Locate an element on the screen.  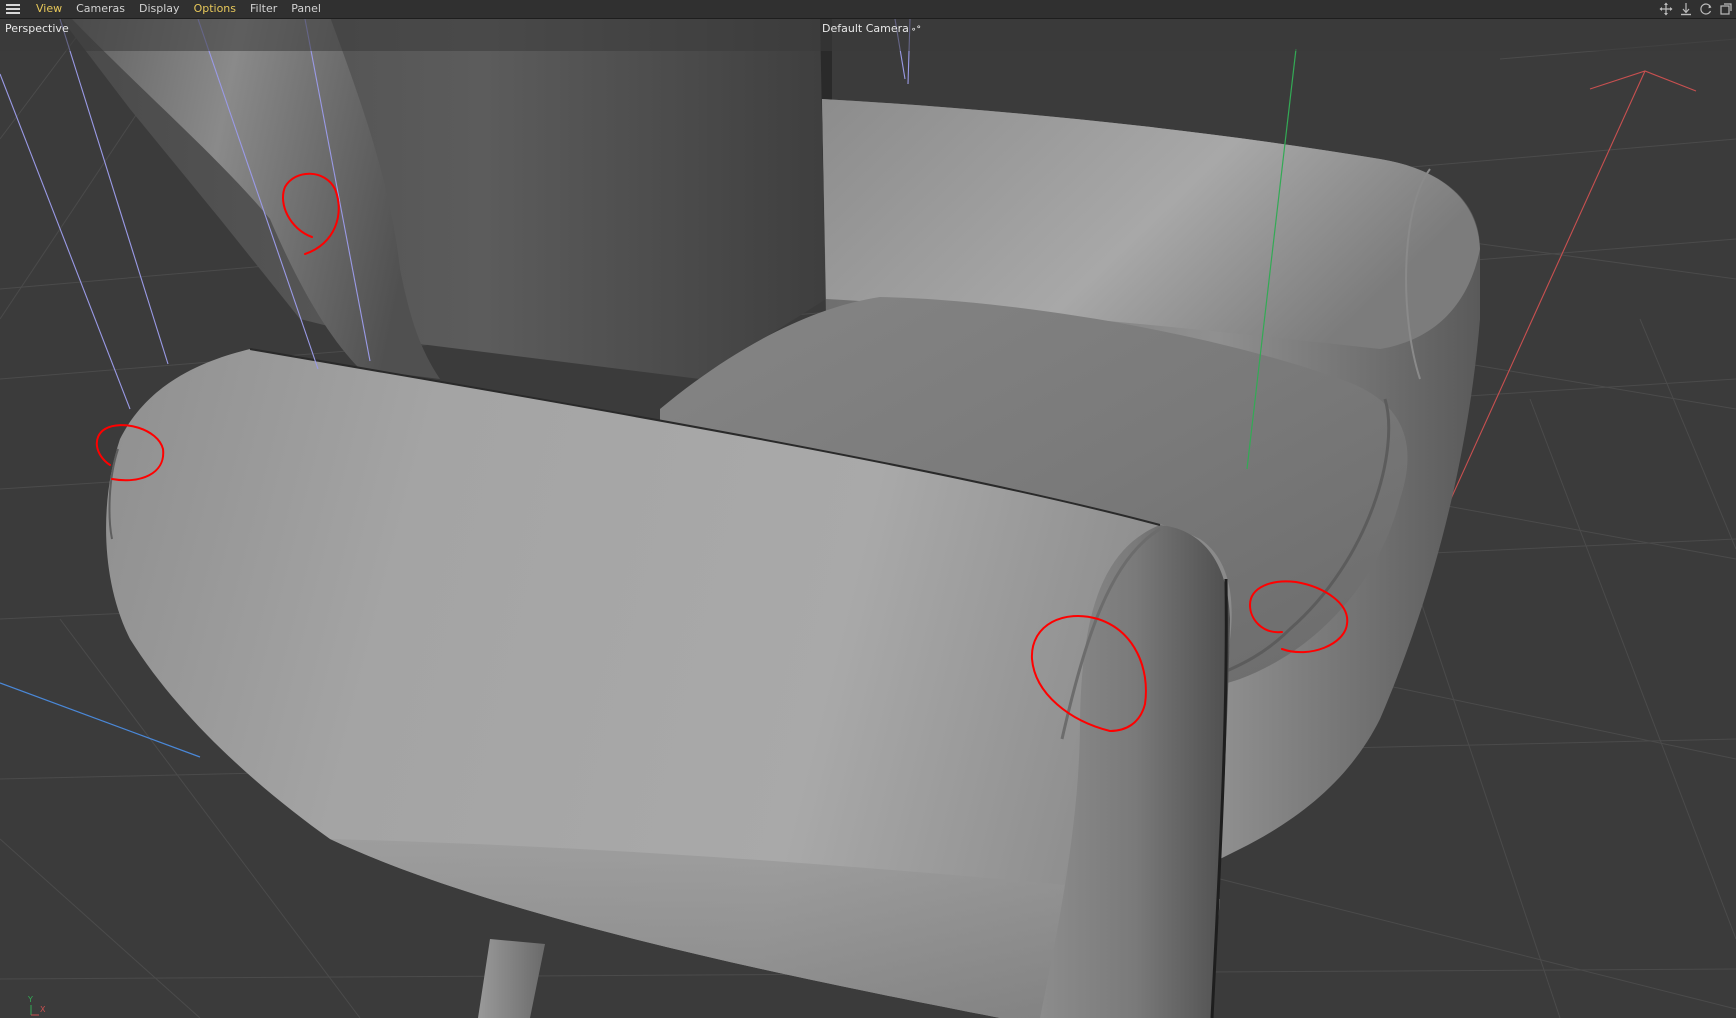
menu-panel: Panel is located at coordinates (306, 9).